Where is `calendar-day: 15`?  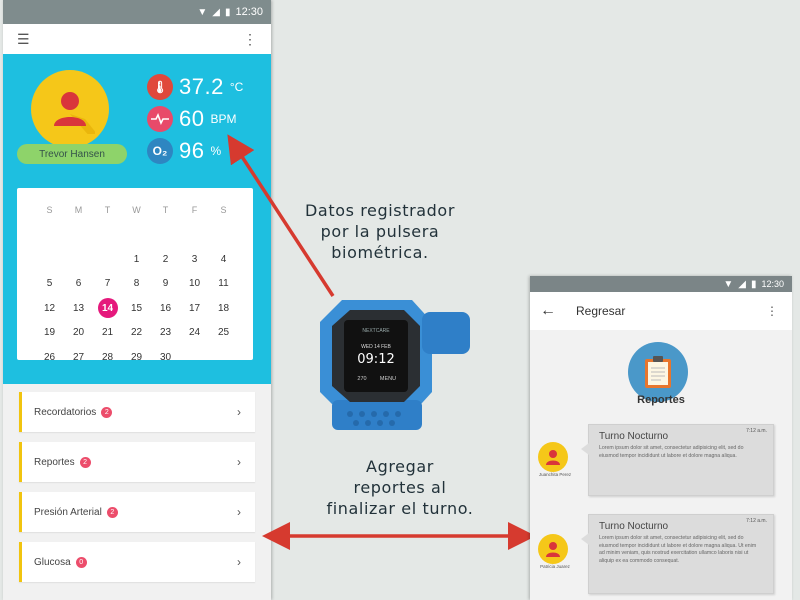 calendar-day: 15 is located at coordinates (136, 308).